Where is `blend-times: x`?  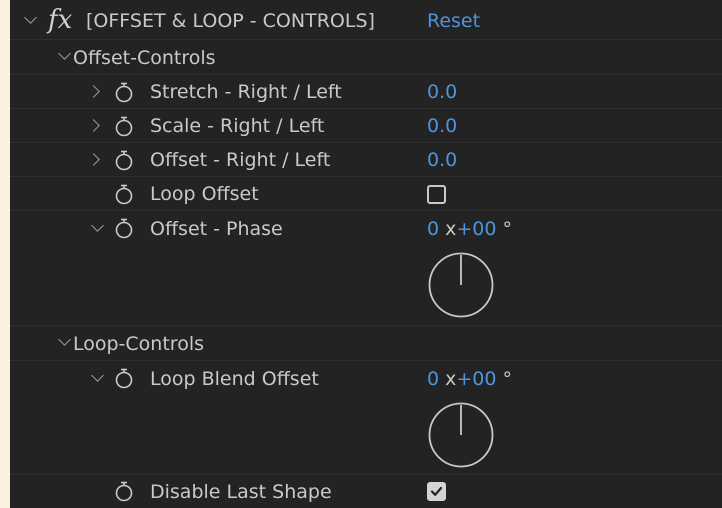
blend-times: x is located at coordinates (451, 379).